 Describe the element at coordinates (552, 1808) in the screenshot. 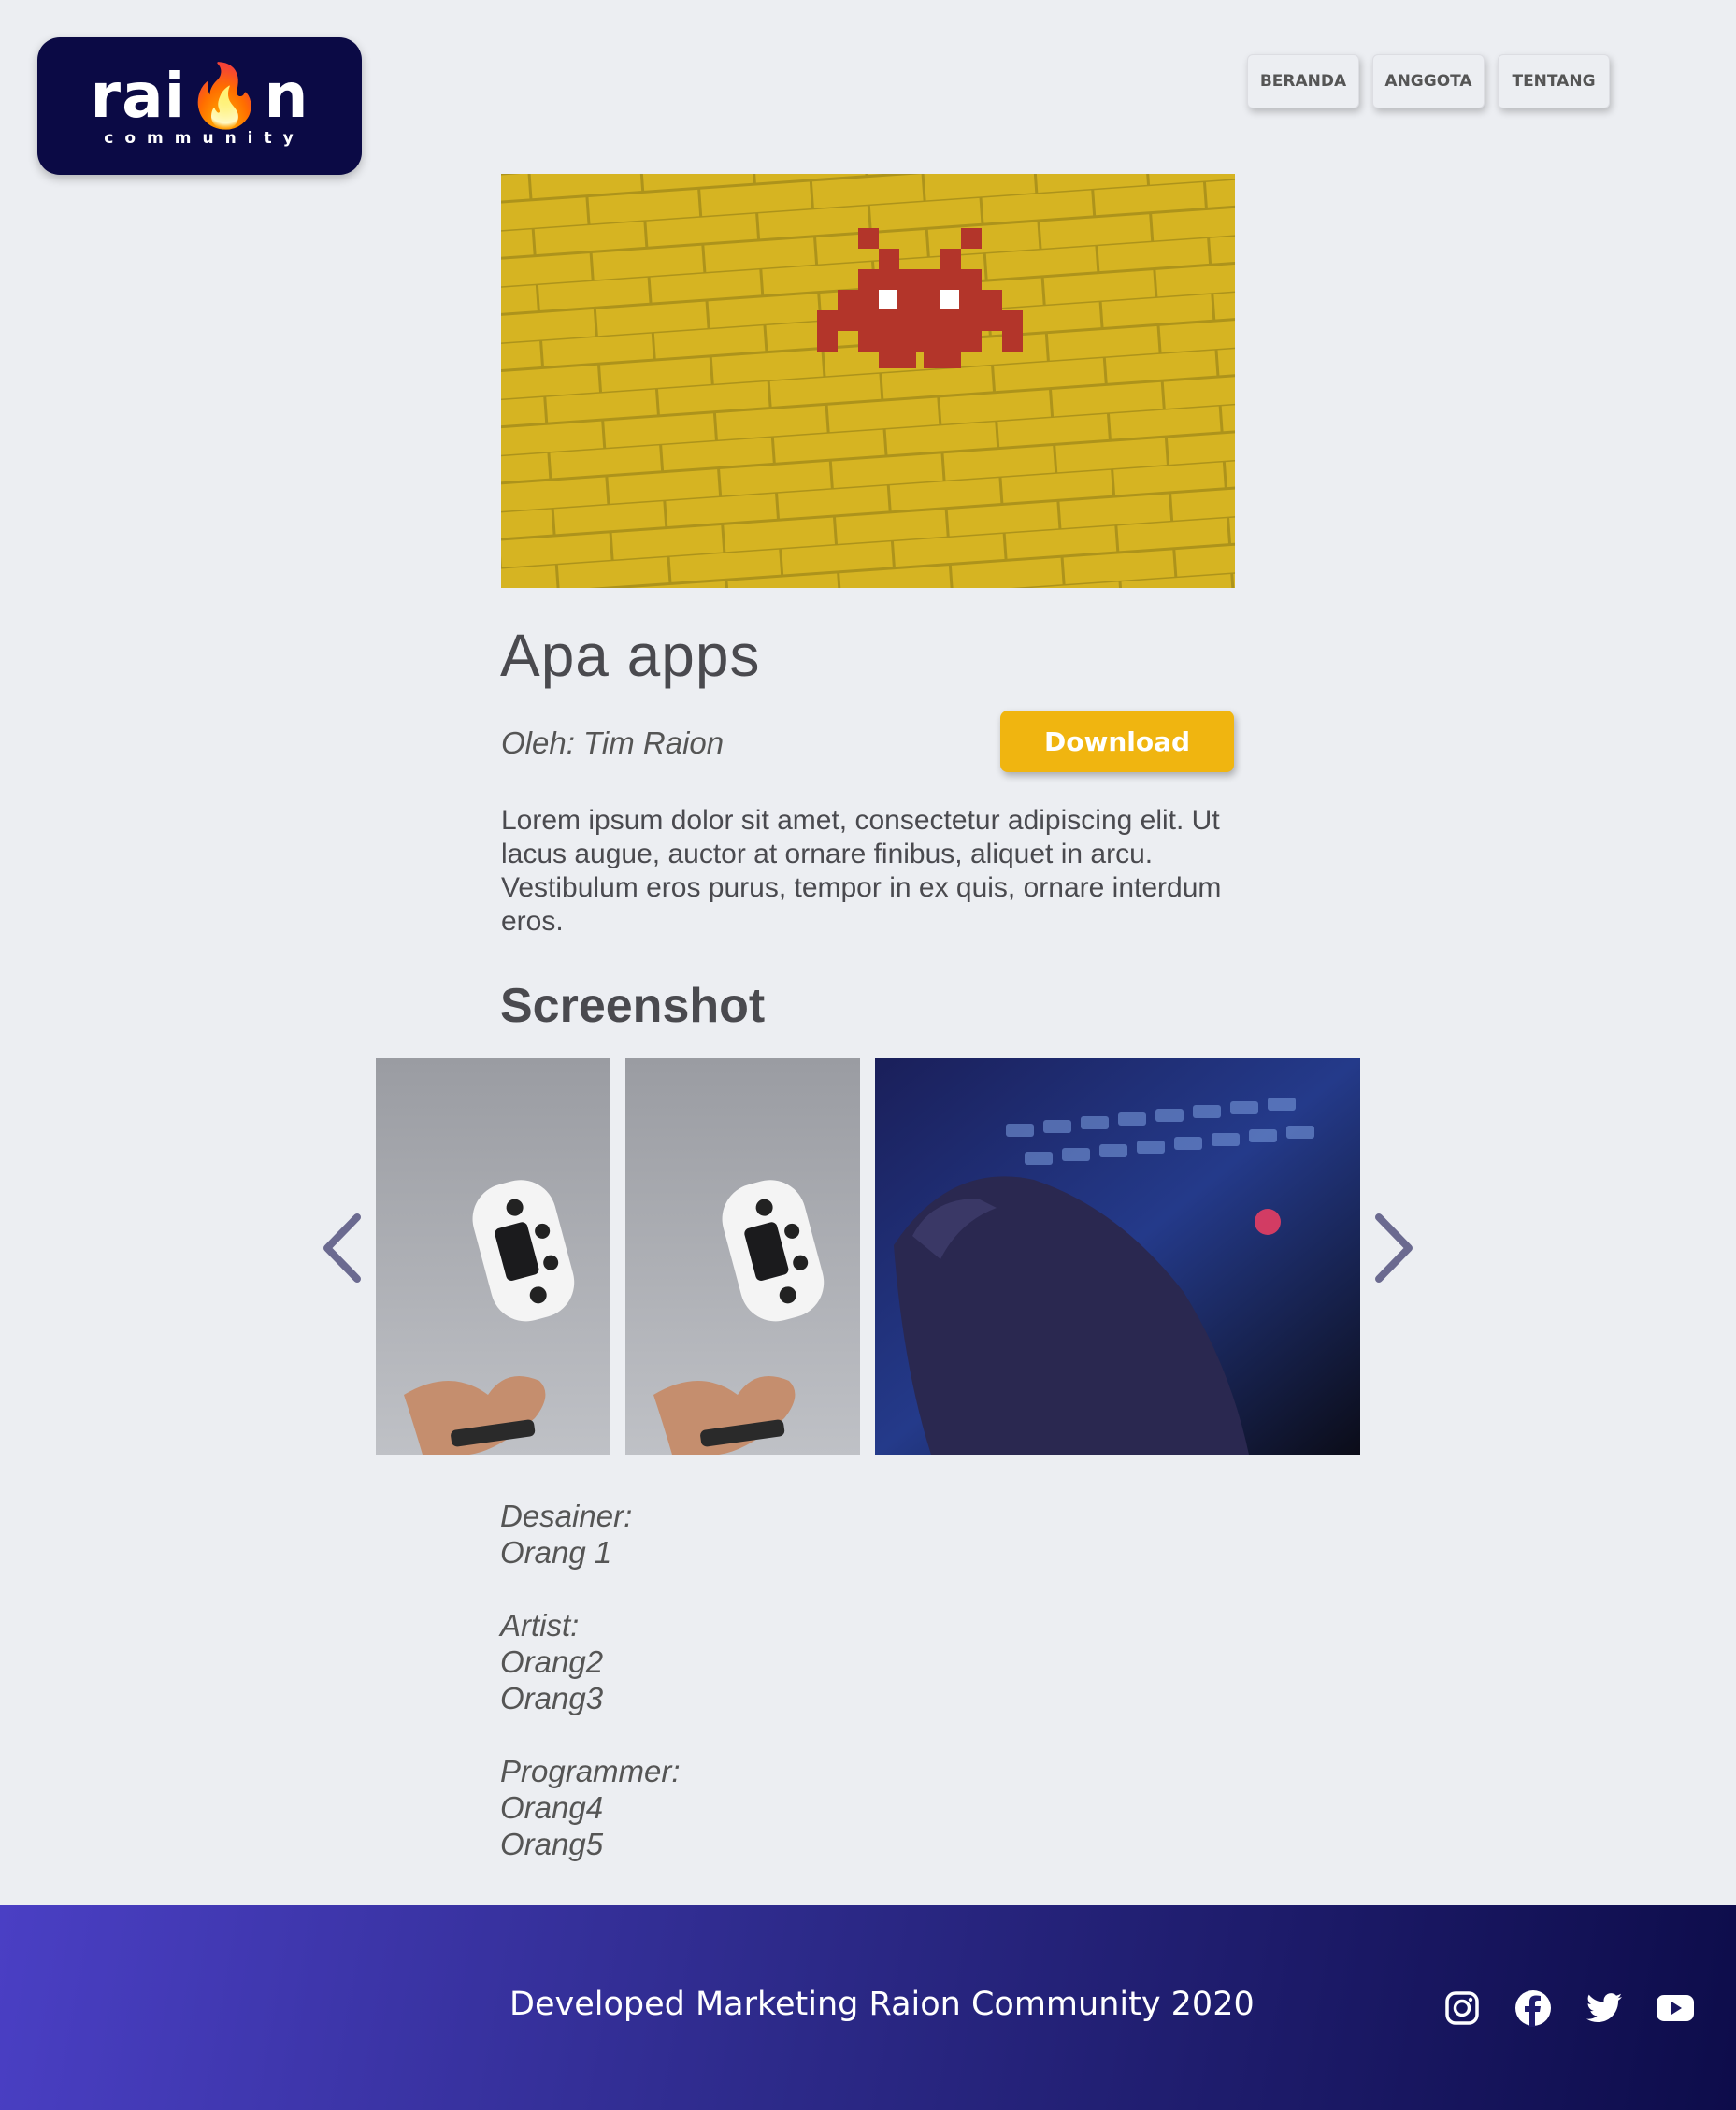

I see `programmer-name: Orang4` at that location.